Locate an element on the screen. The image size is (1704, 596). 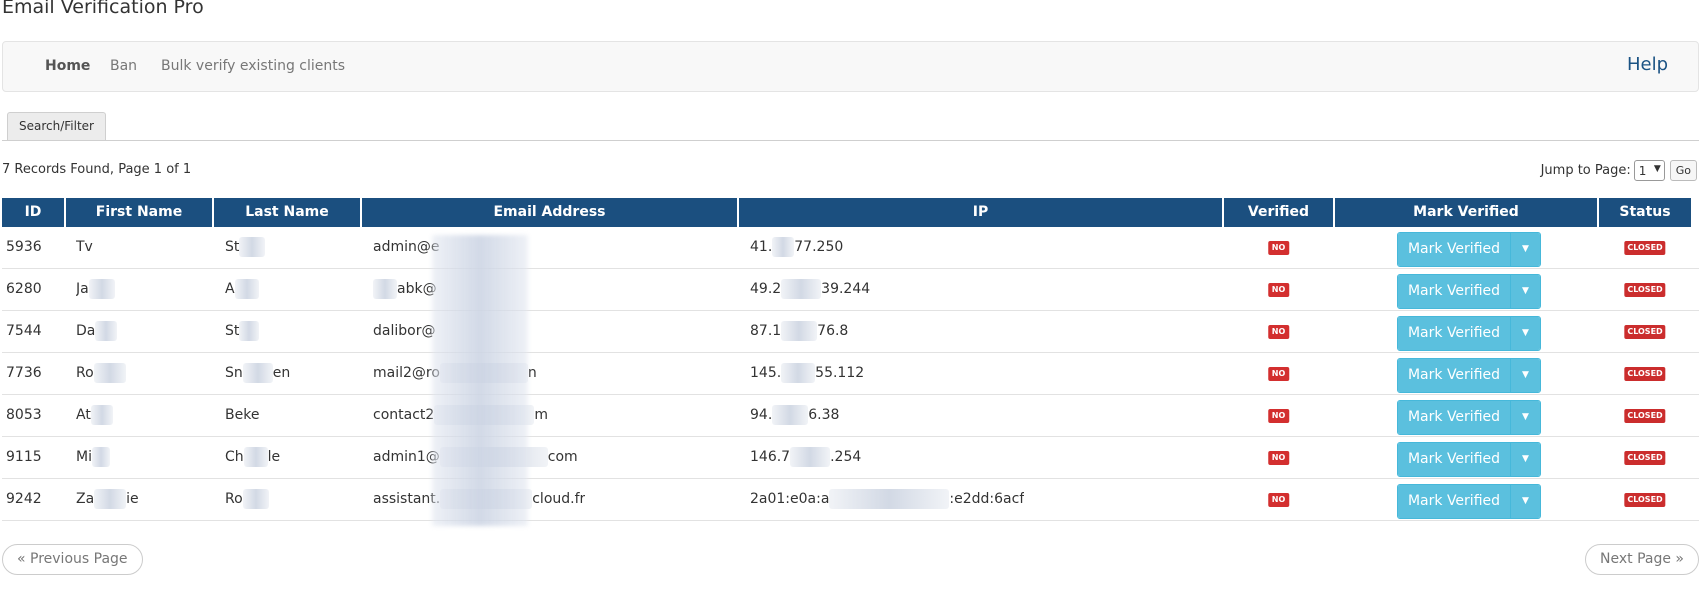
cell-email: mail2@ro n is located at coordinates (455, 373).